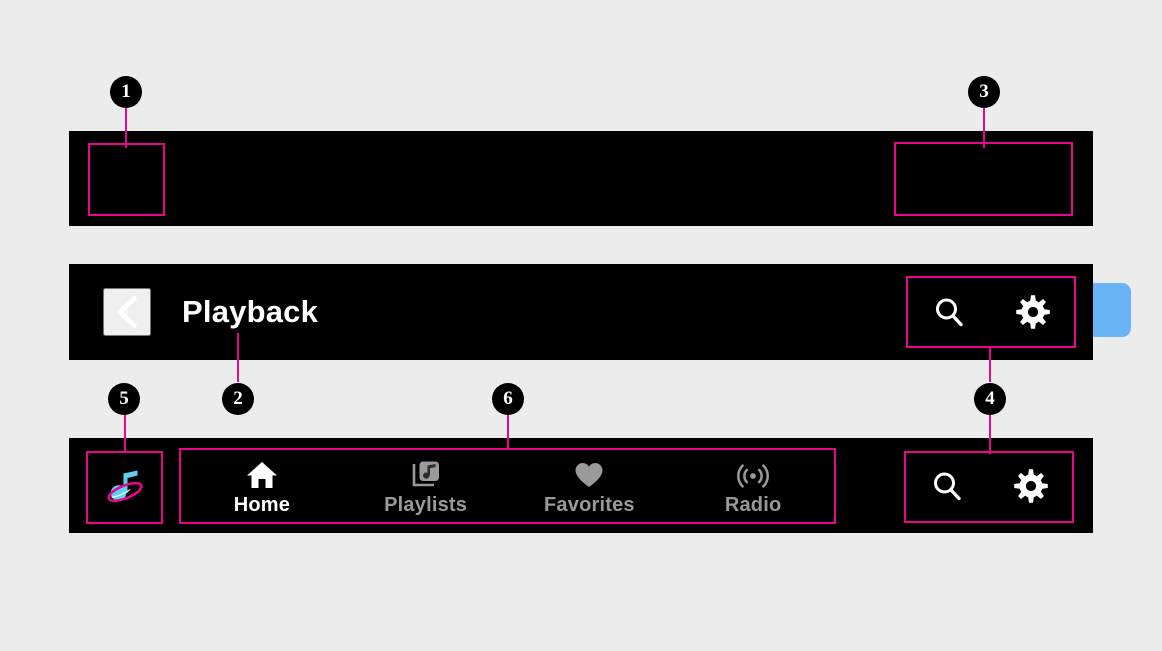 The width and height of the screenshot is (1162, 651). I want to click on radio-waves-icon, so click(753, 475).